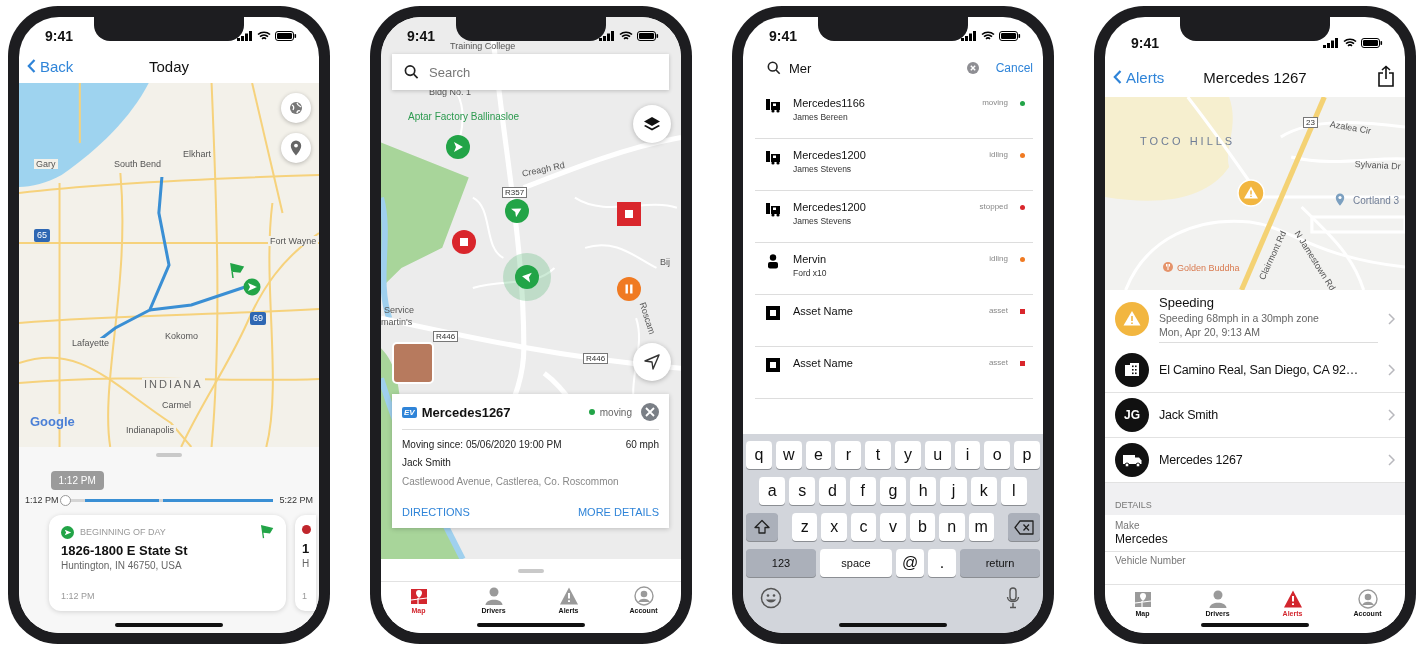 The image size is (1422, 649). I want to click on keyboard-key: t, so click(878, 455).